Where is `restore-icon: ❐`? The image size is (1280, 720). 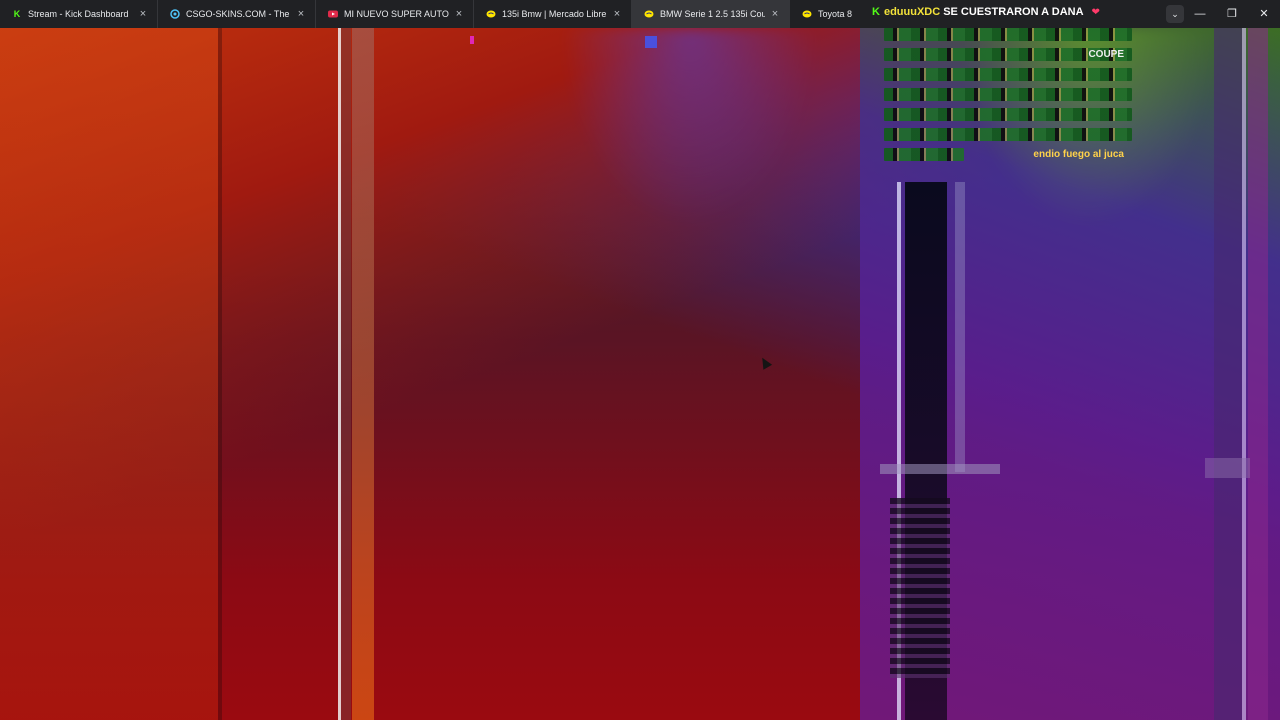 restore-icon: ❐ is located at coordinates (1232, 14).